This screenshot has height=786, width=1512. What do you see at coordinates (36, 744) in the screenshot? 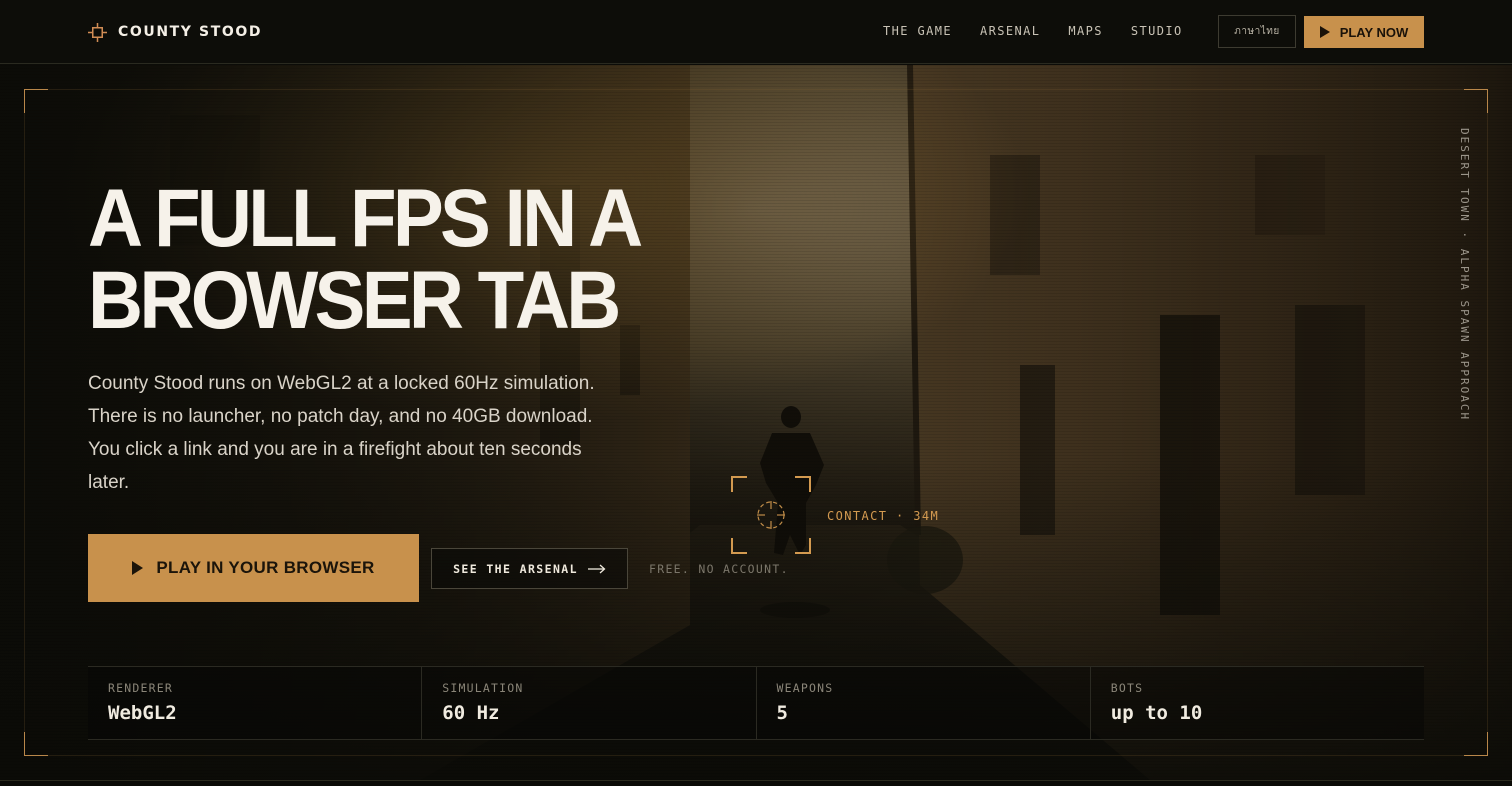
I see `frame-corner-bottom-left` at bounding box center [36, 744].